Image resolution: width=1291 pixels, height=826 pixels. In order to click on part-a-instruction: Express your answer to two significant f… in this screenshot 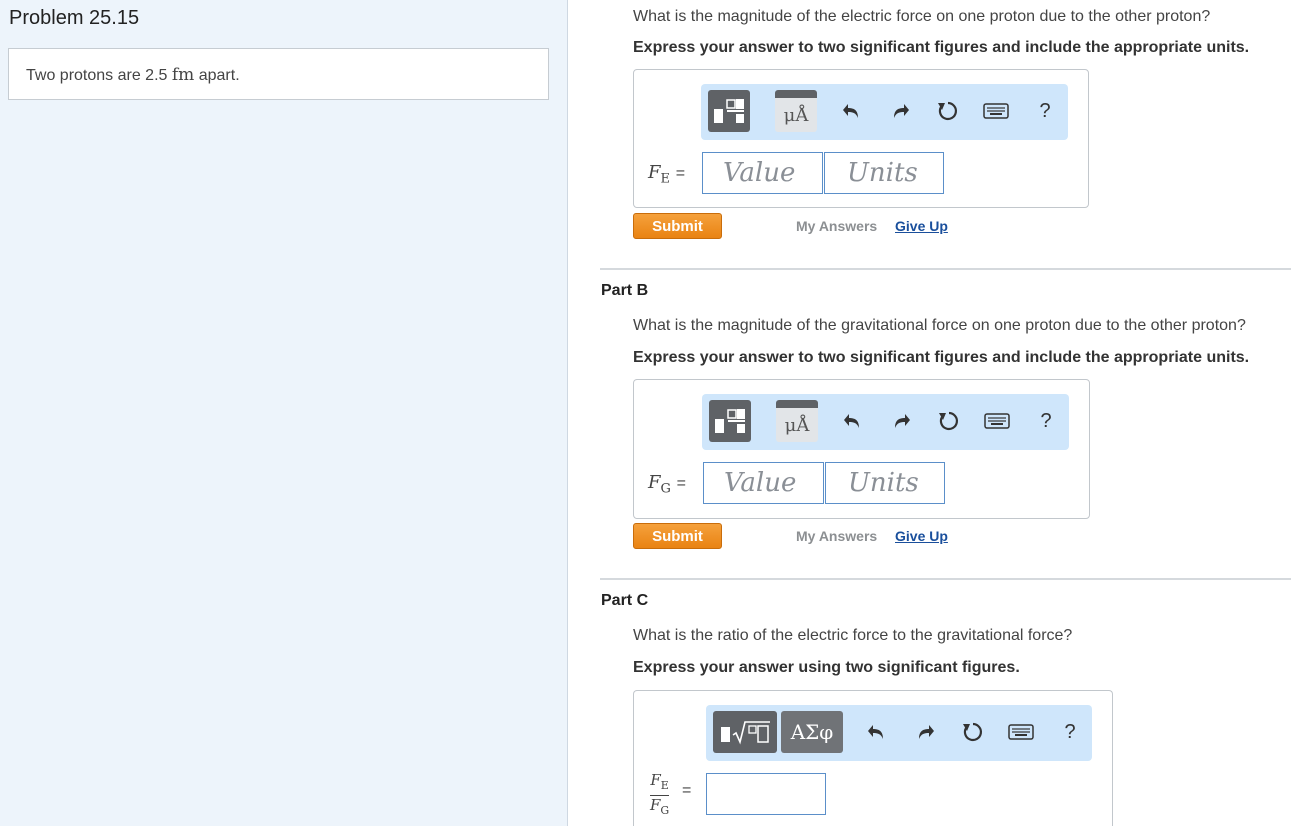, I will do `click(941, 47)`.